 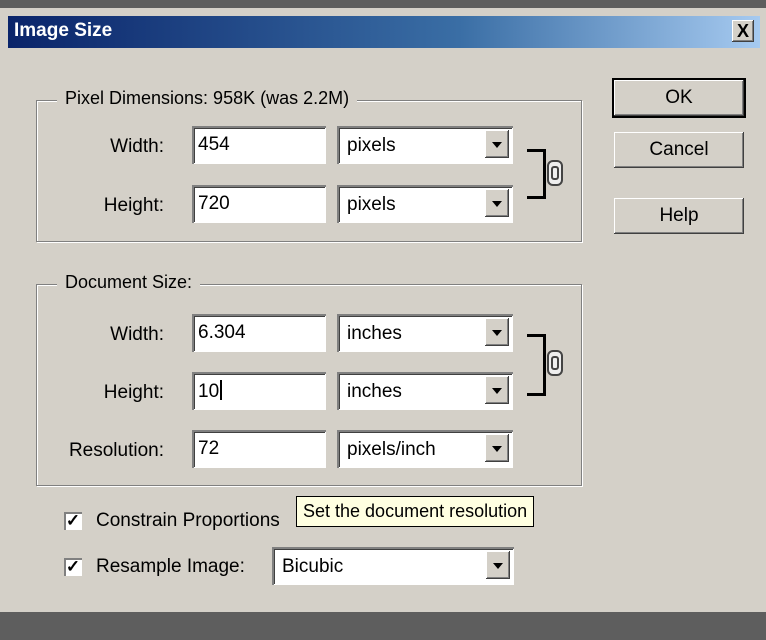 I want to click on constrain-proportions-label: Constrain Proportions, so click(x=188, y=521).